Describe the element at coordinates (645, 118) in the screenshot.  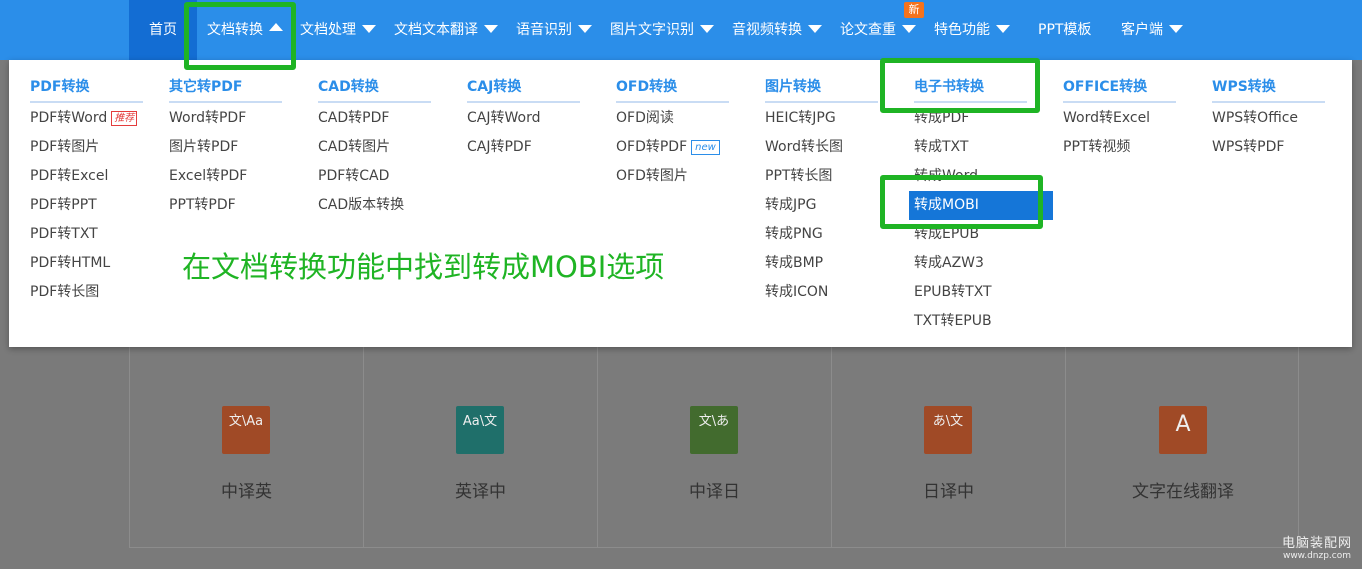
I see `menu-item-ofd-read: OFD阅读` at that location.